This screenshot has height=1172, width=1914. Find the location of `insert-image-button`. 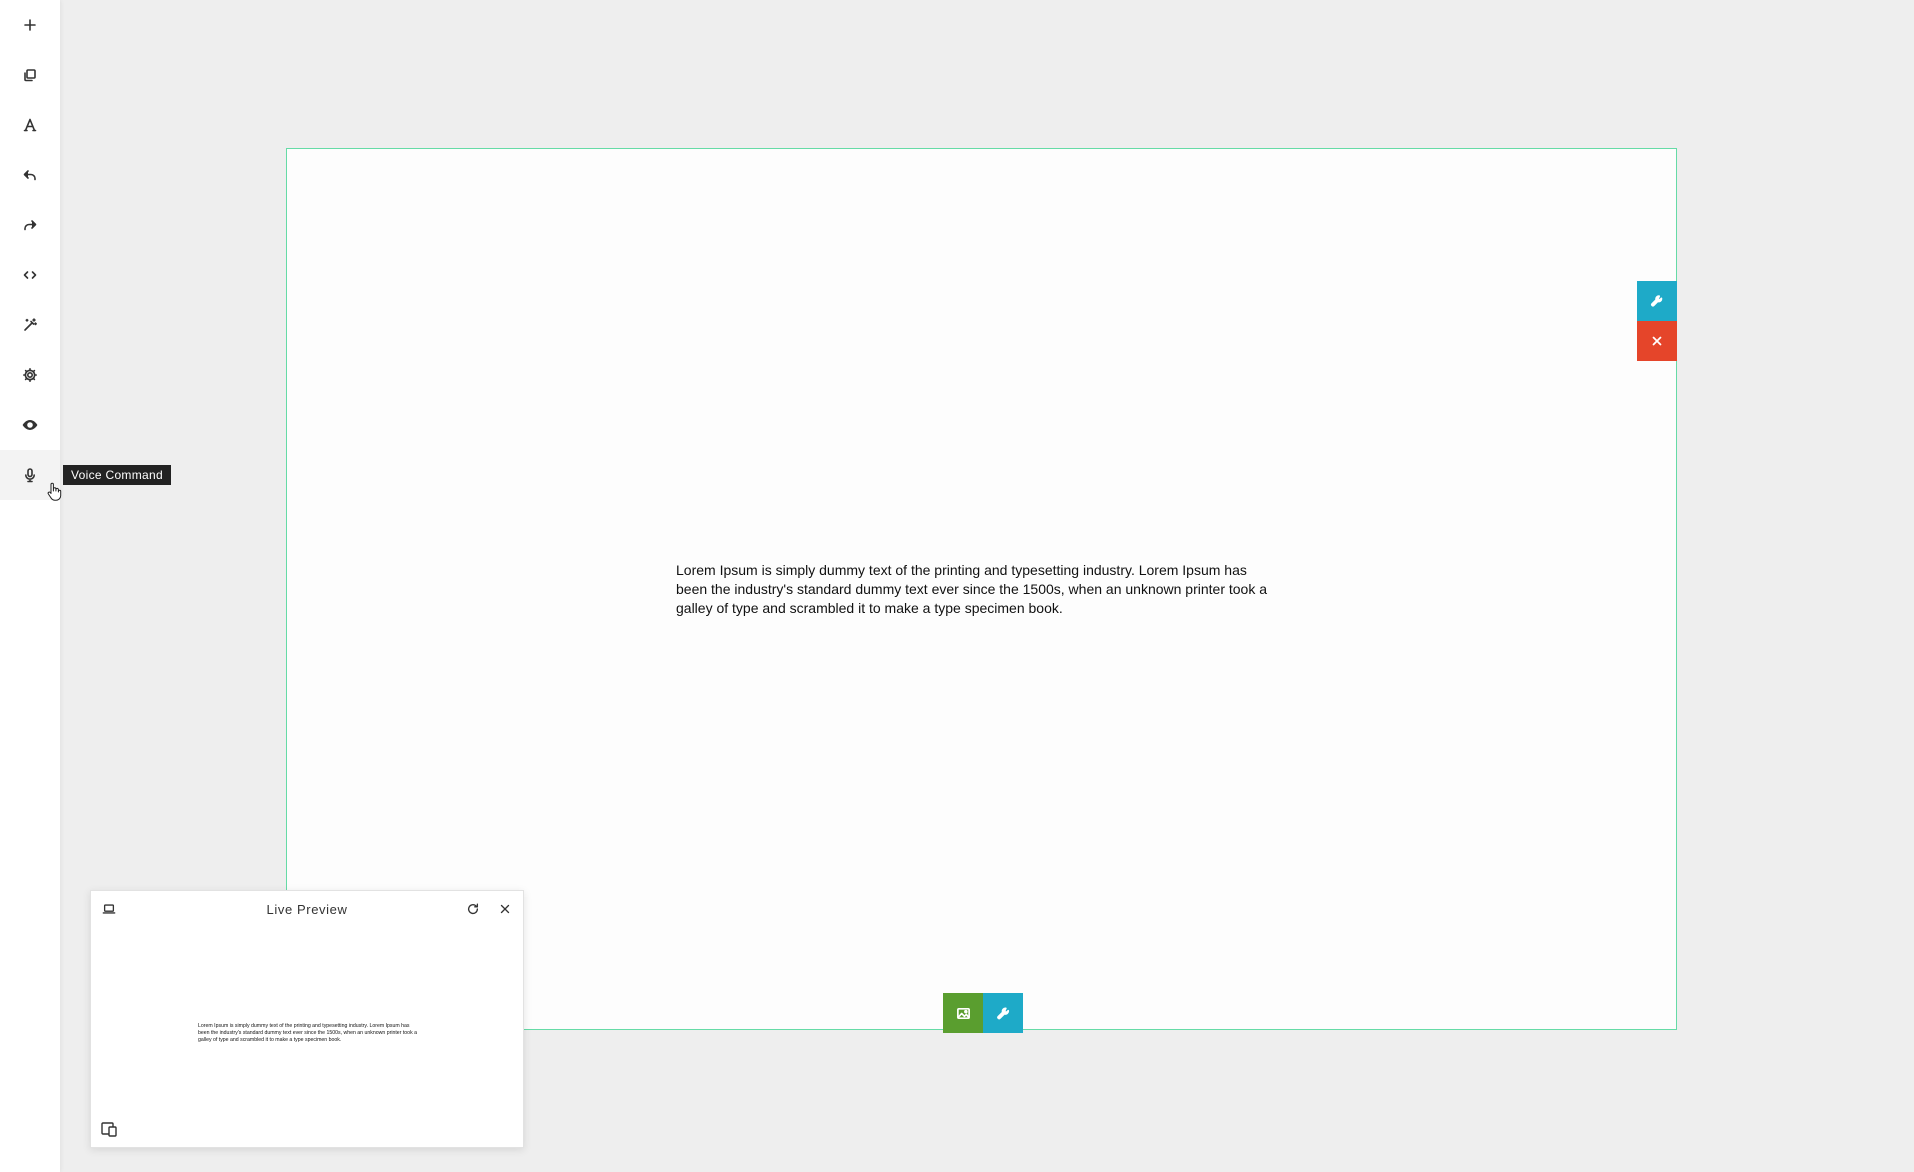

insert-image-button is located at coordinates (963, 1013).